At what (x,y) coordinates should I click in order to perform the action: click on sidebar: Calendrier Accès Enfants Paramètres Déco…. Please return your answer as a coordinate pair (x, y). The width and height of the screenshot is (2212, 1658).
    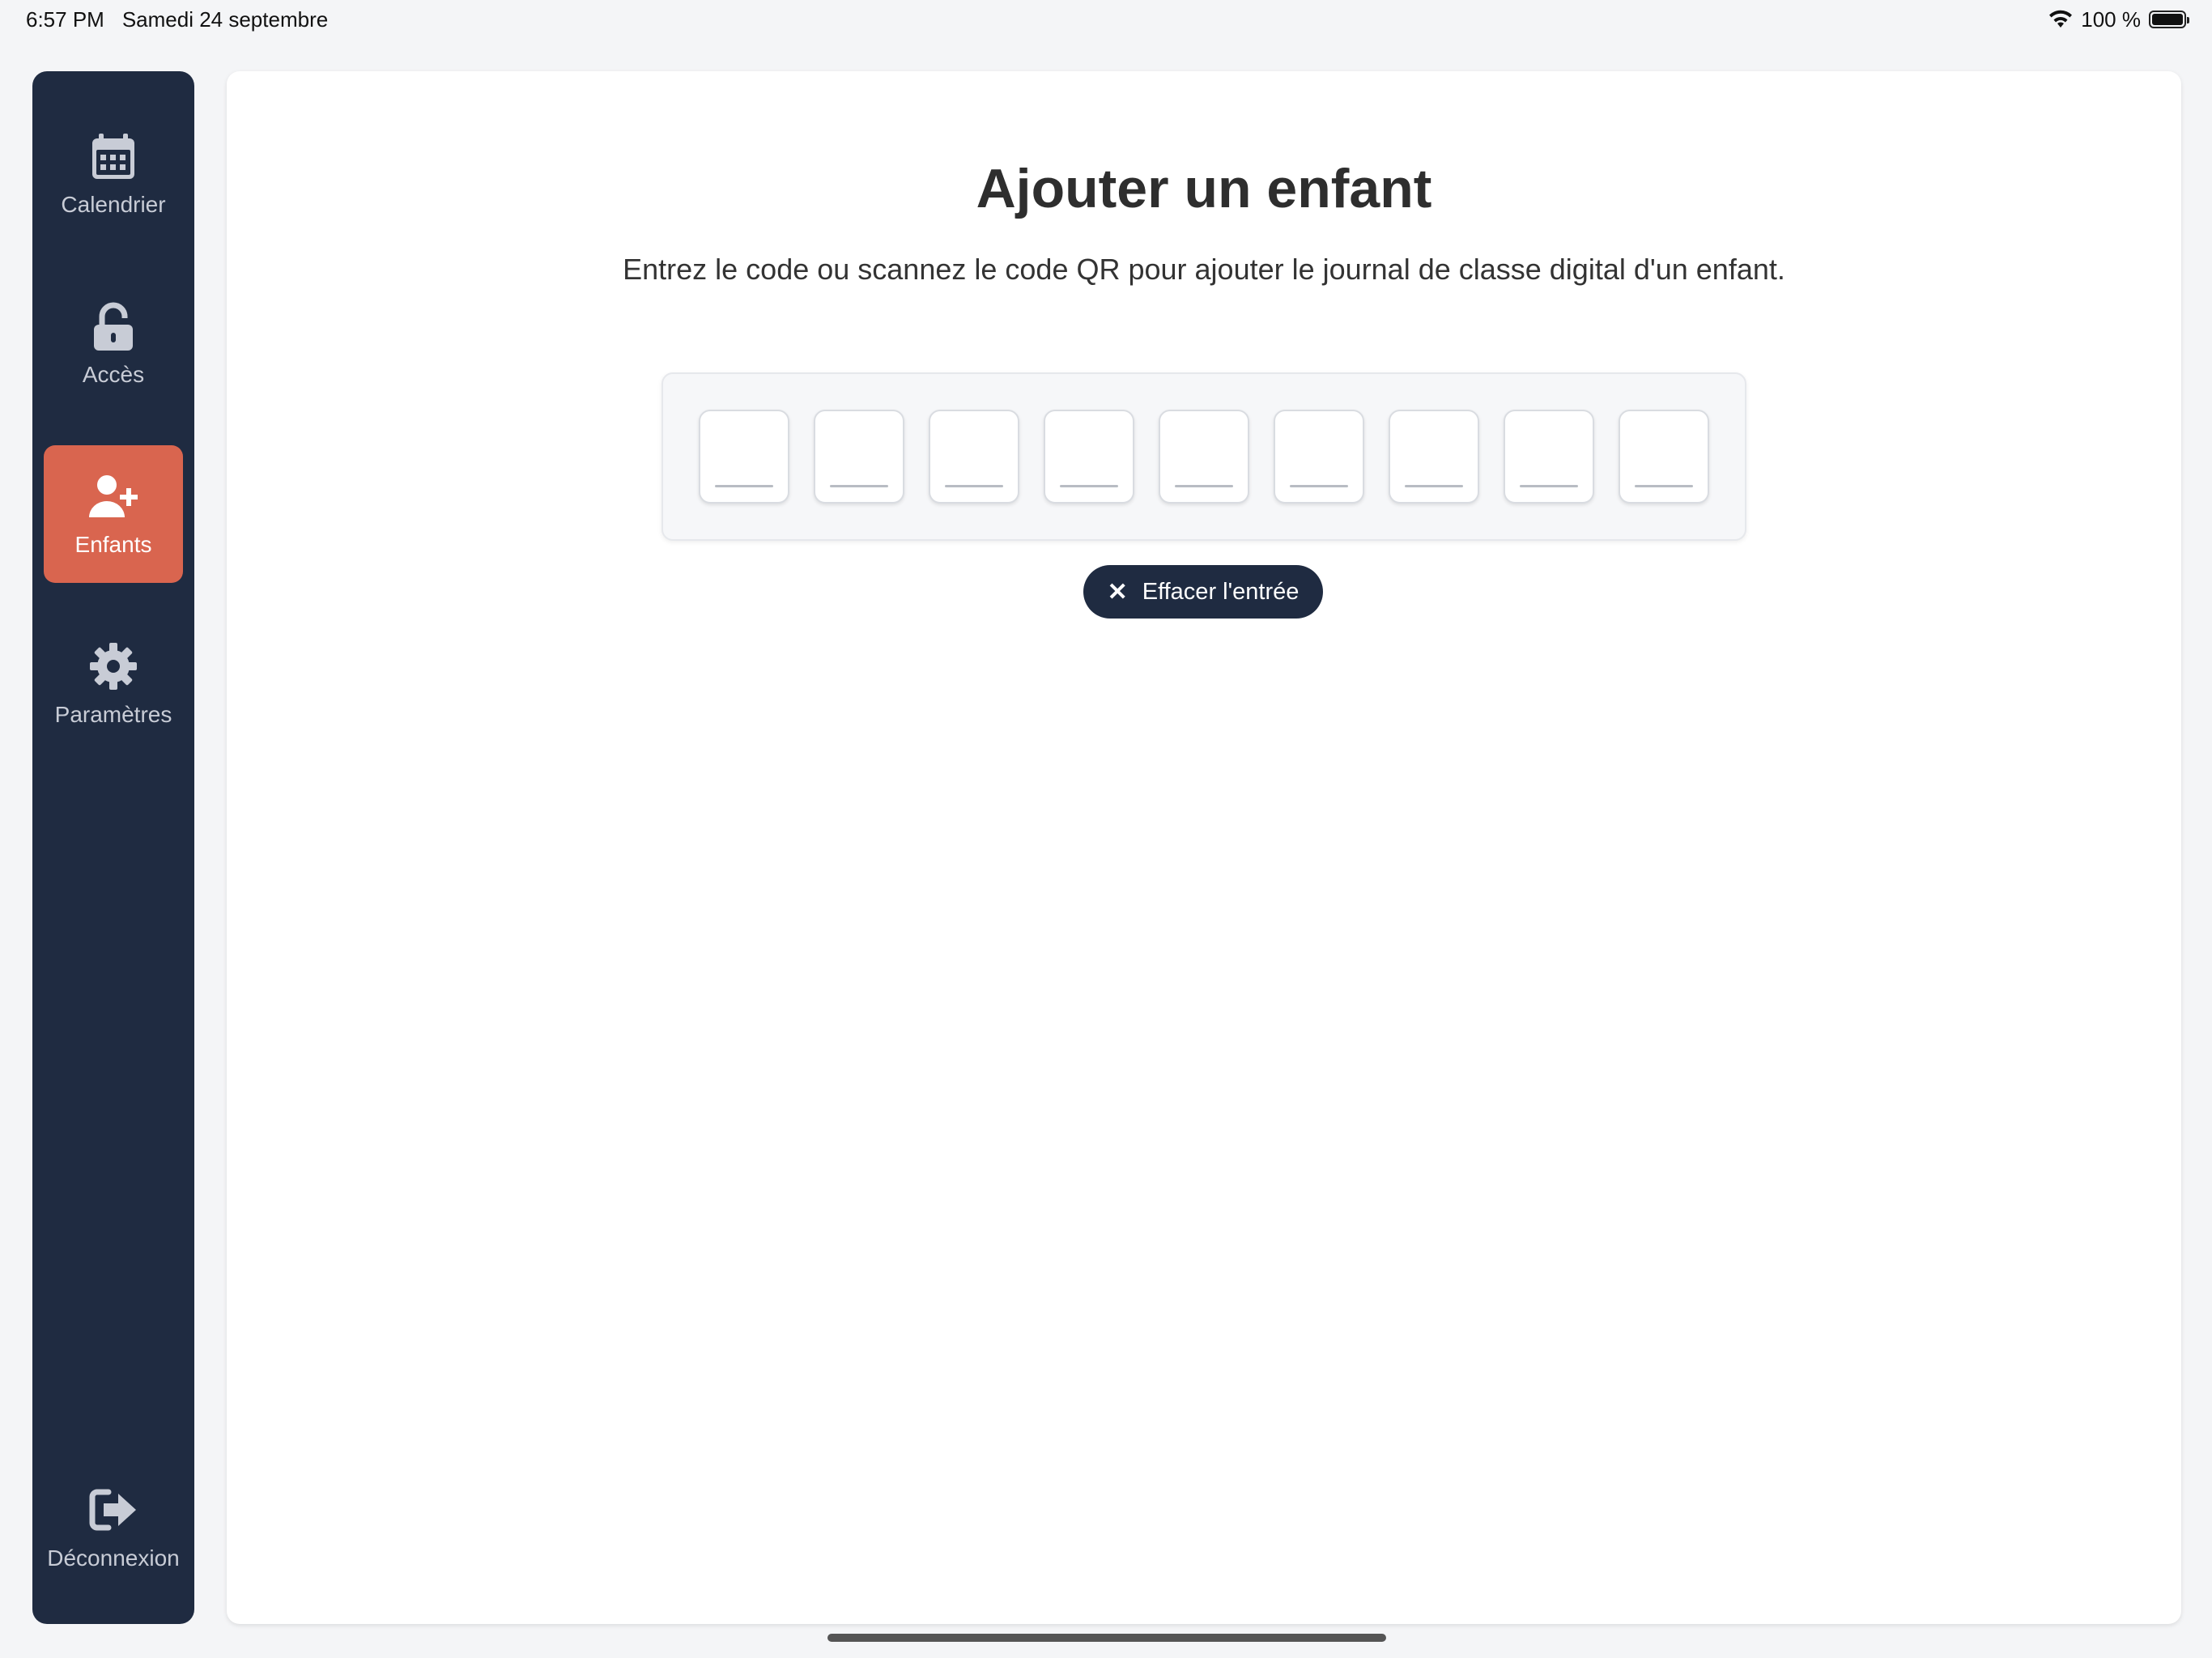
    Looking at the image, I should click on (113, 847).